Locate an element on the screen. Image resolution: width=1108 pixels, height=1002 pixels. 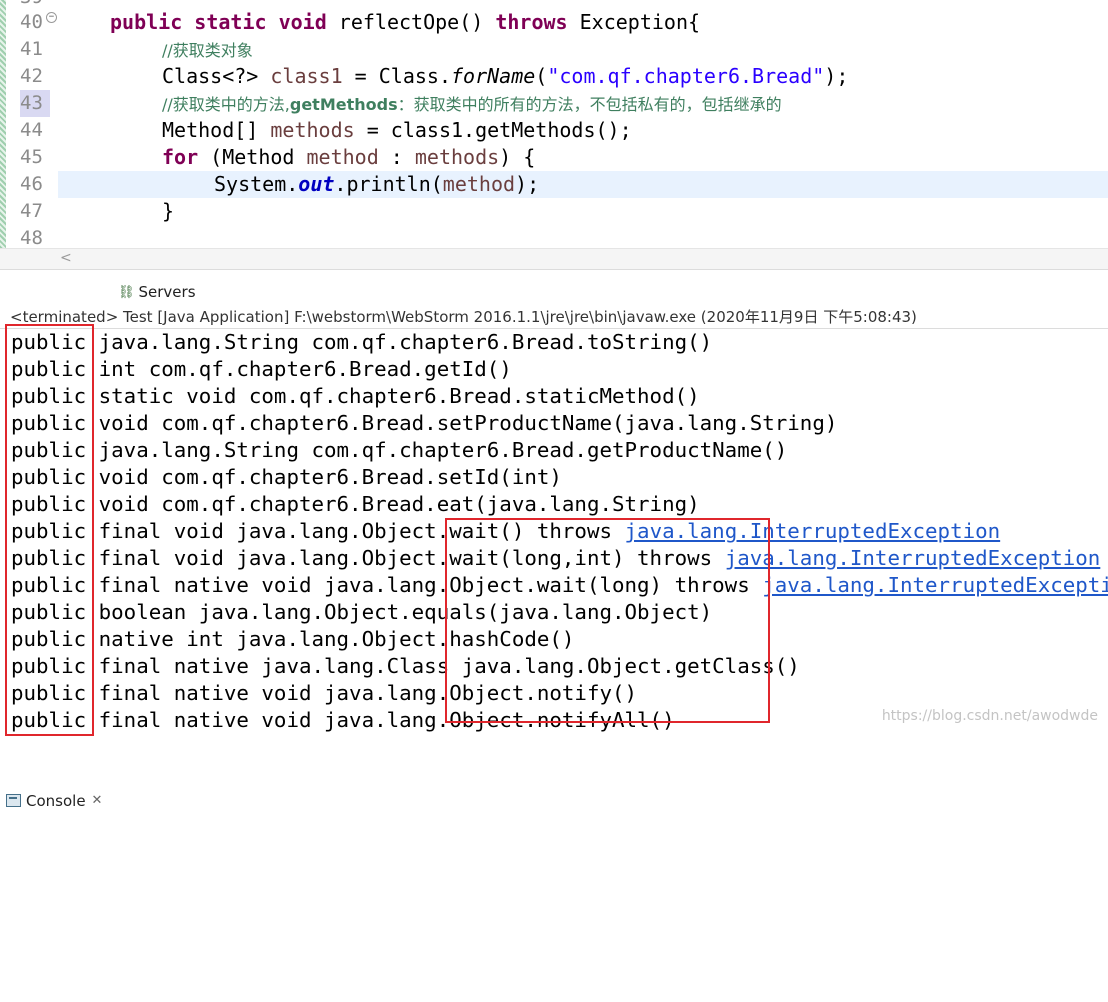
line-number: 47 is located at coordinates (31, 211).